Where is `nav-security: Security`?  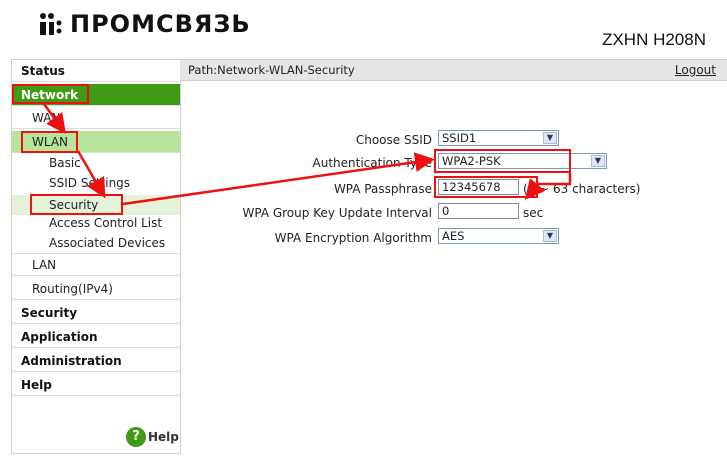
nav-security: Security is located at coordinates (96, 313).